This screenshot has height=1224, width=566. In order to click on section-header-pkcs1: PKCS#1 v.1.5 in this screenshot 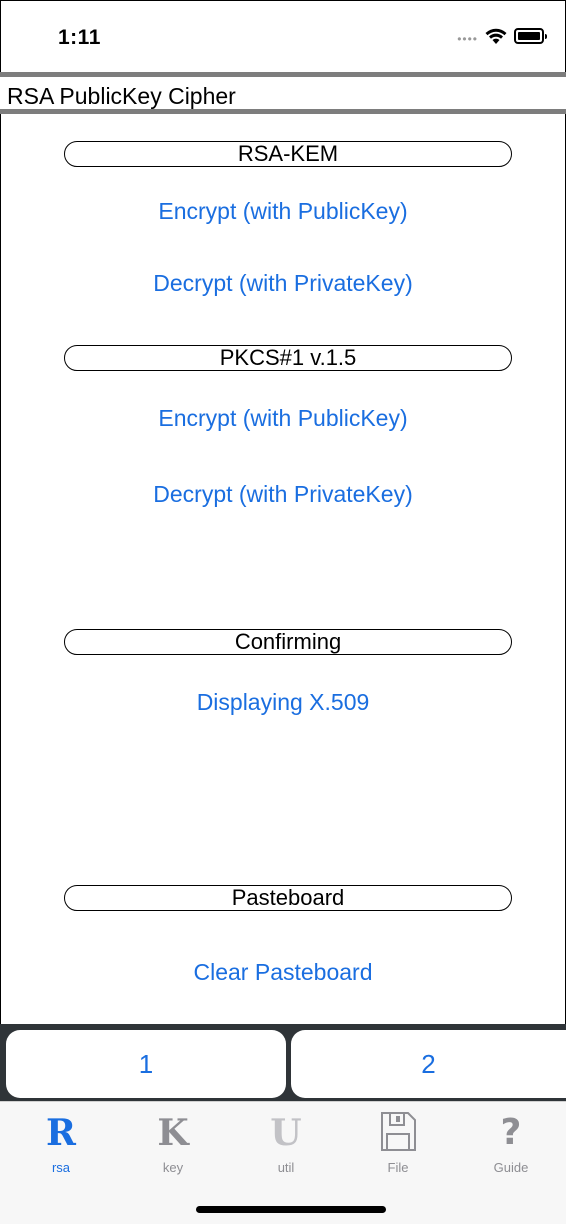, I will do `click(288, 358)`.